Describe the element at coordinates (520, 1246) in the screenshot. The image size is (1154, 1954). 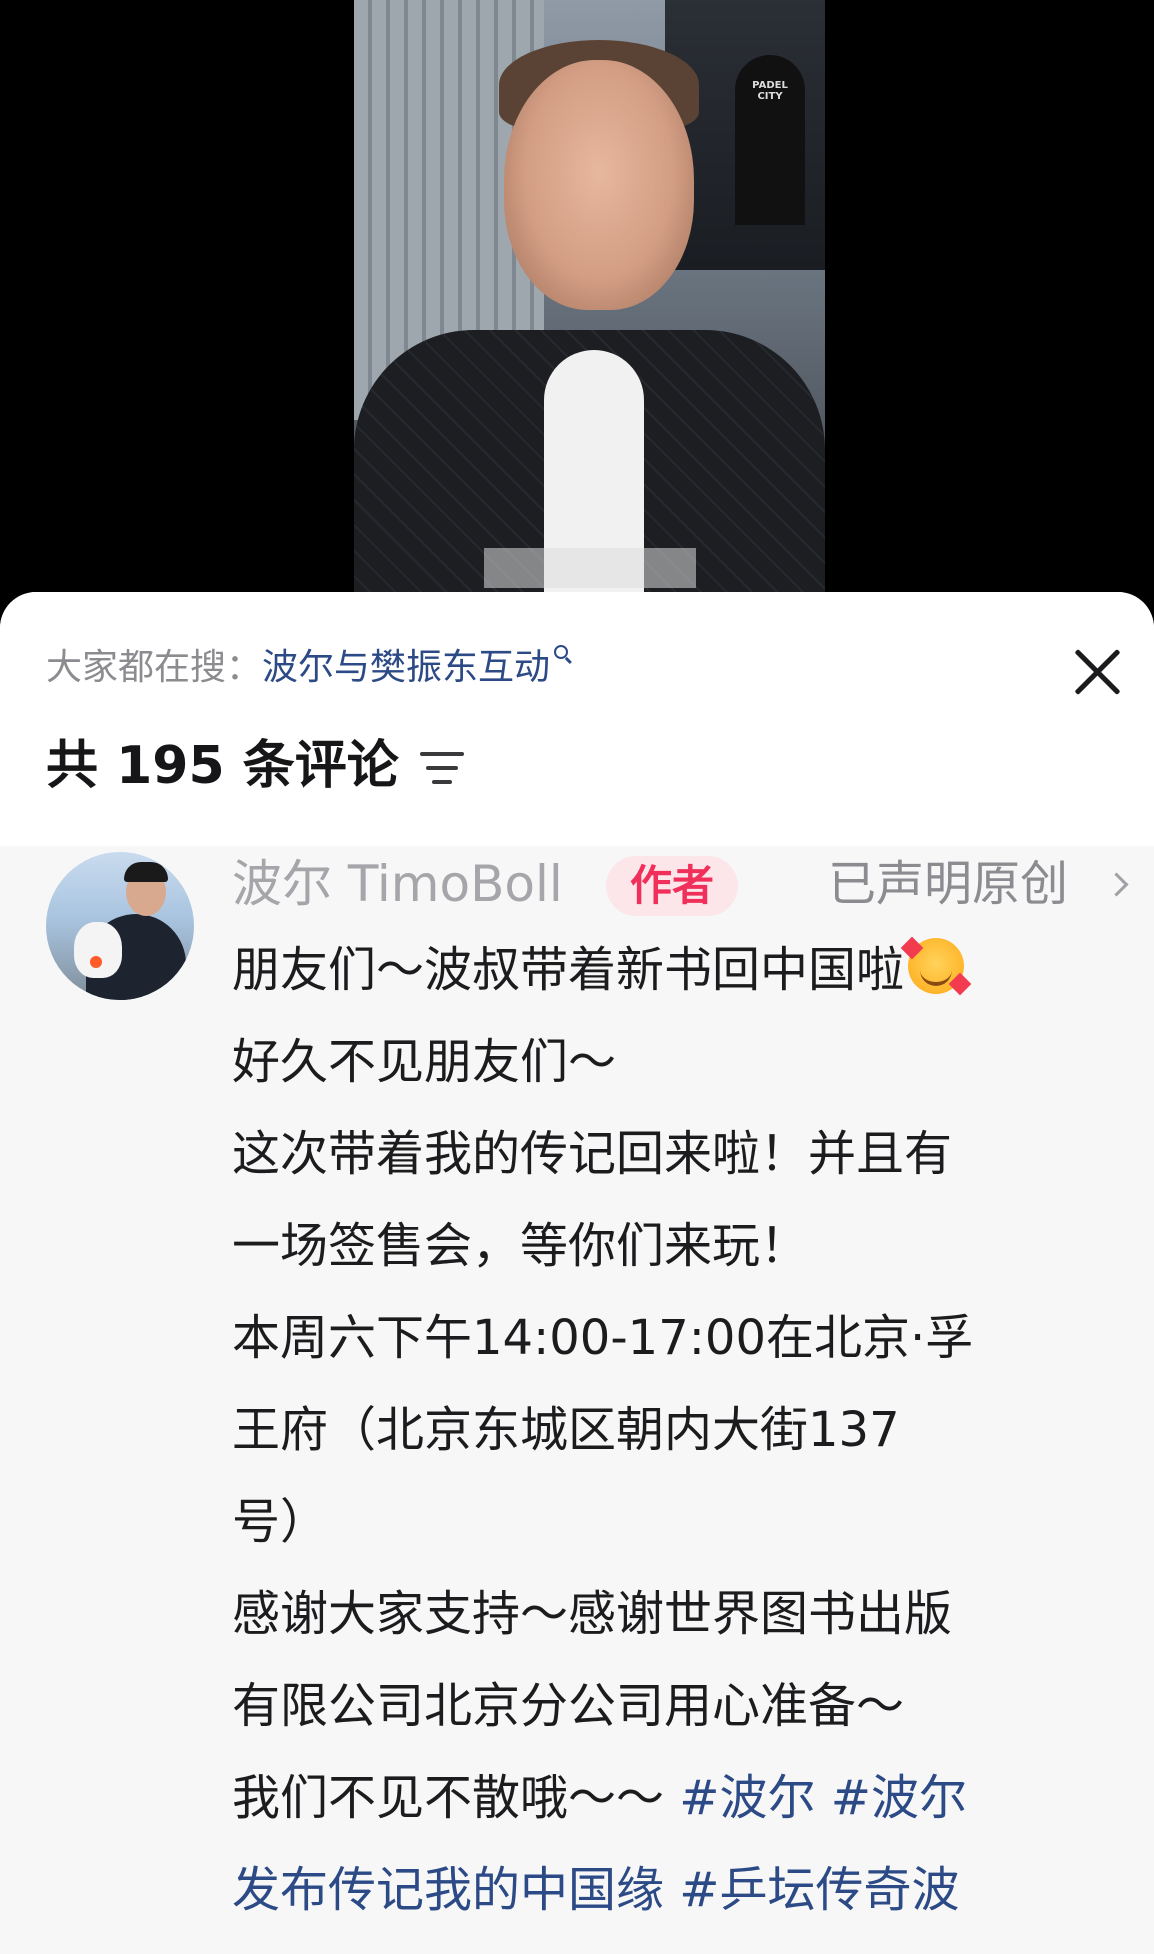
I see `comment-line: 一场签售会，等你们来玩！` at that location.